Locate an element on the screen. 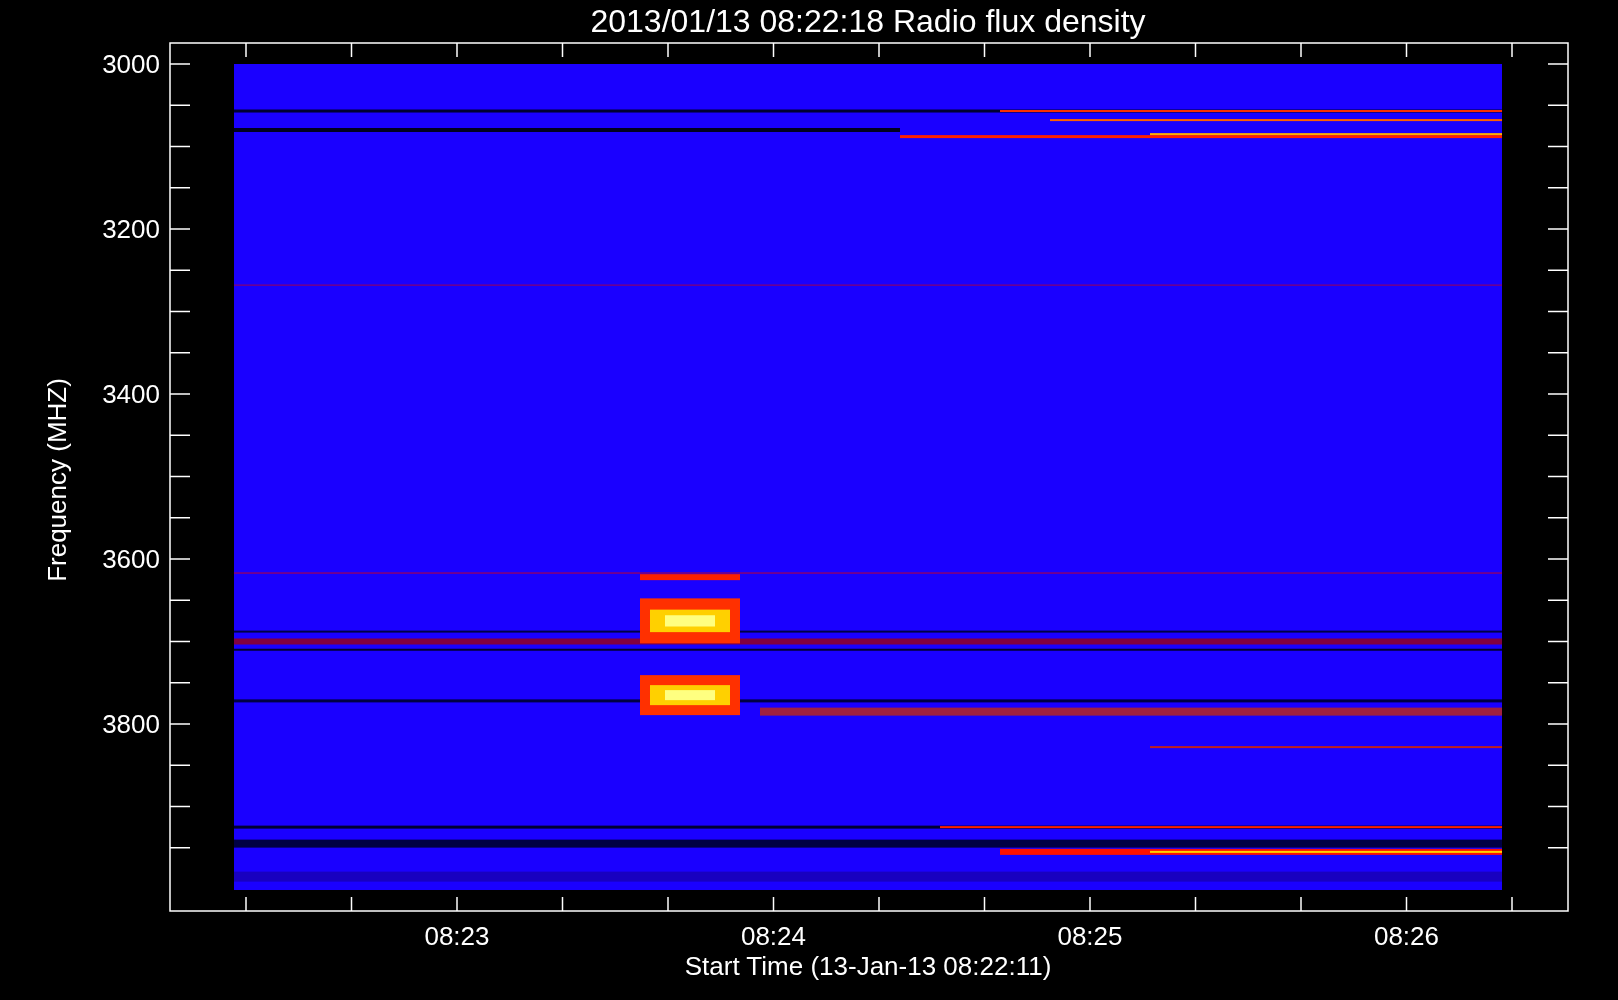  x-tick-label: 08:23 is located at coordinates (457, 936).